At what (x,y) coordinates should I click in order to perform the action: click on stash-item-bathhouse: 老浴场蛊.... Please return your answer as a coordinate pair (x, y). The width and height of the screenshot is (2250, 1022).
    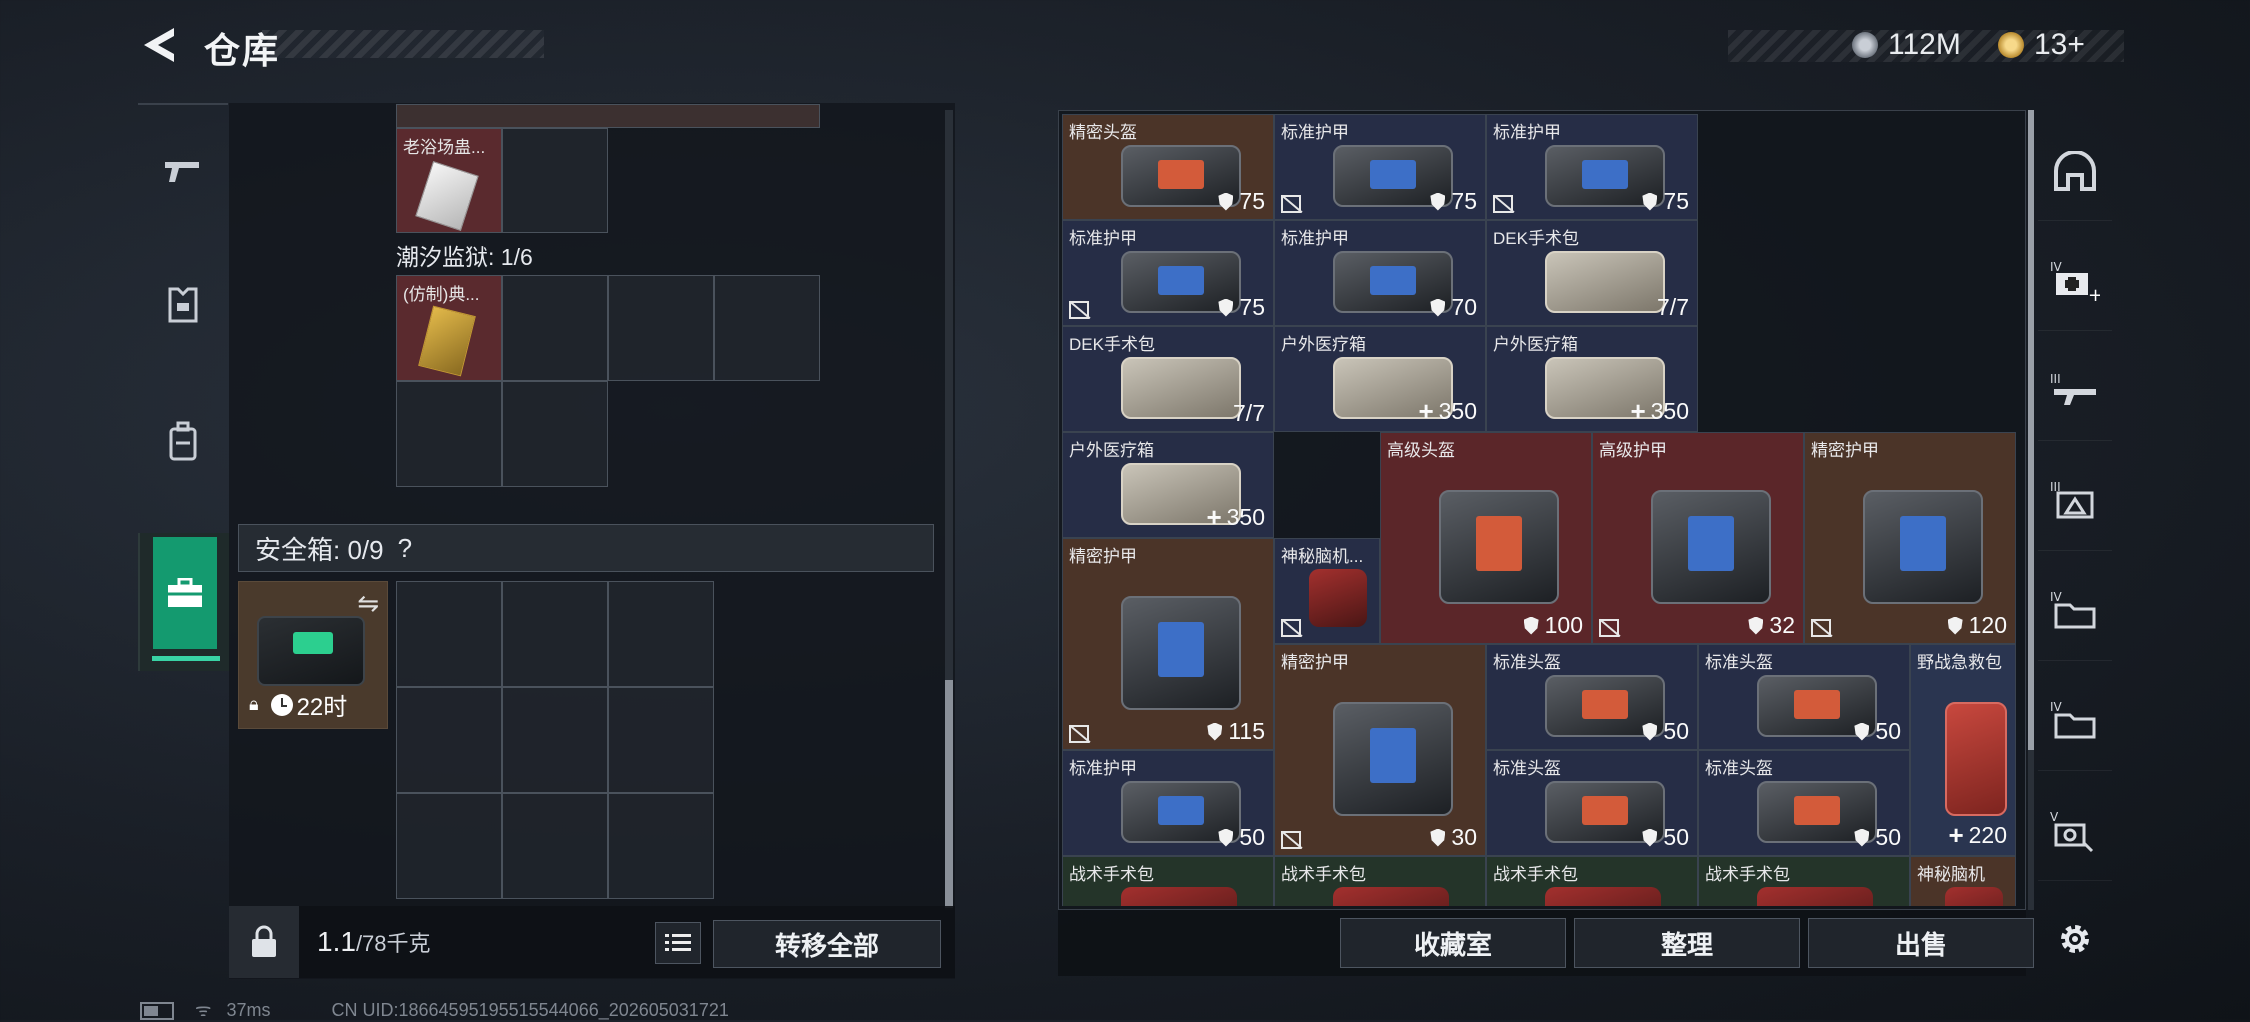
    Looking at the image, I should click on (449, 180).